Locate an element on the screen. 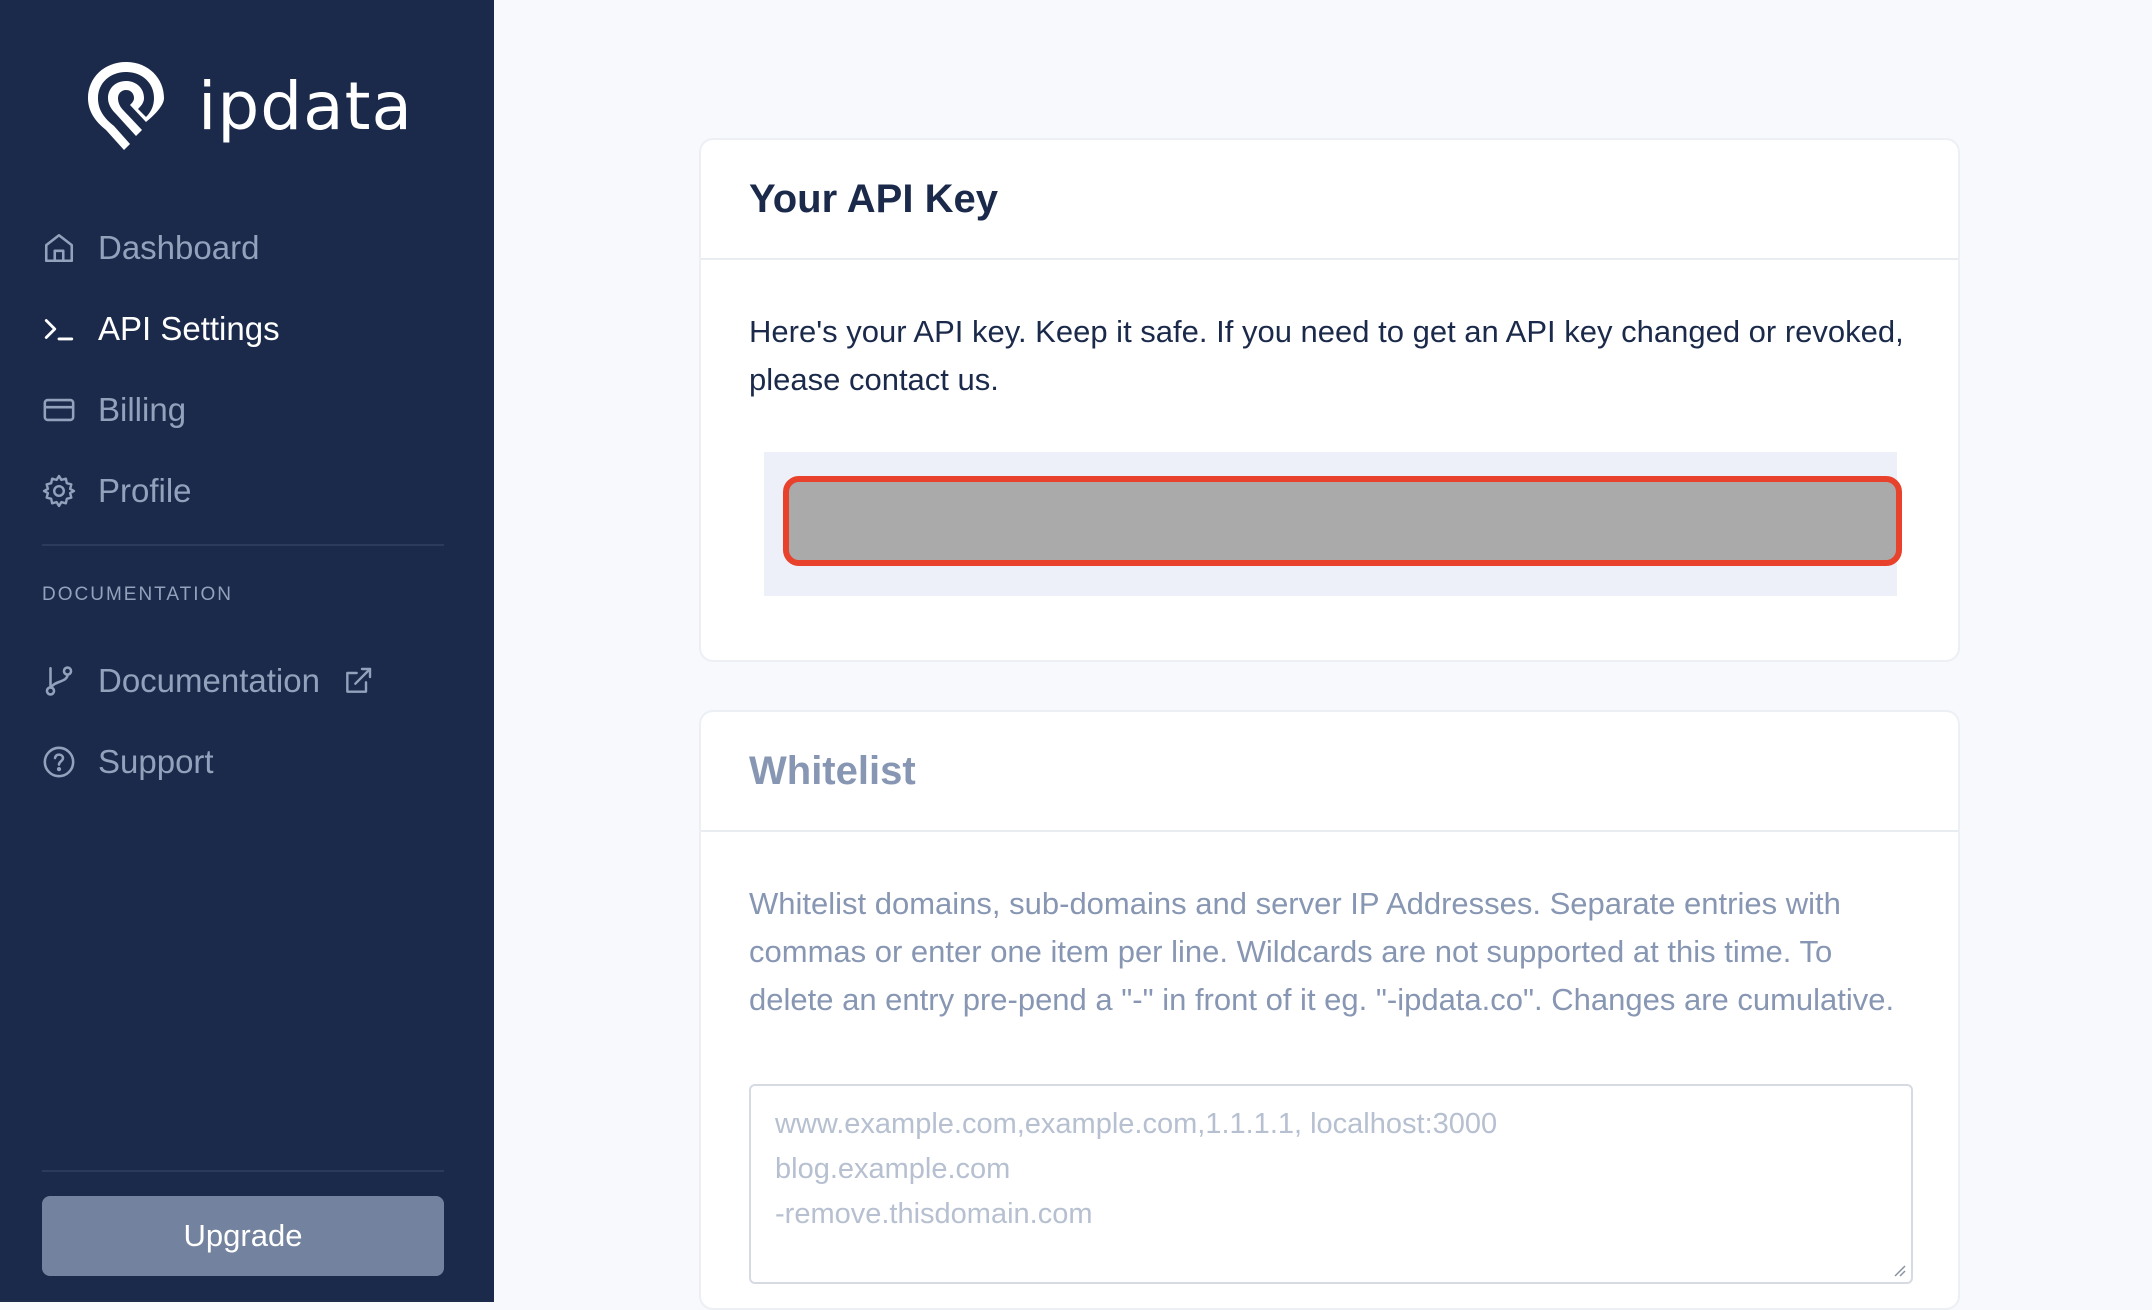 This screenshot has height=1310, width=2152. nav-label-billing: Billing is located at coordinates (142, 409).